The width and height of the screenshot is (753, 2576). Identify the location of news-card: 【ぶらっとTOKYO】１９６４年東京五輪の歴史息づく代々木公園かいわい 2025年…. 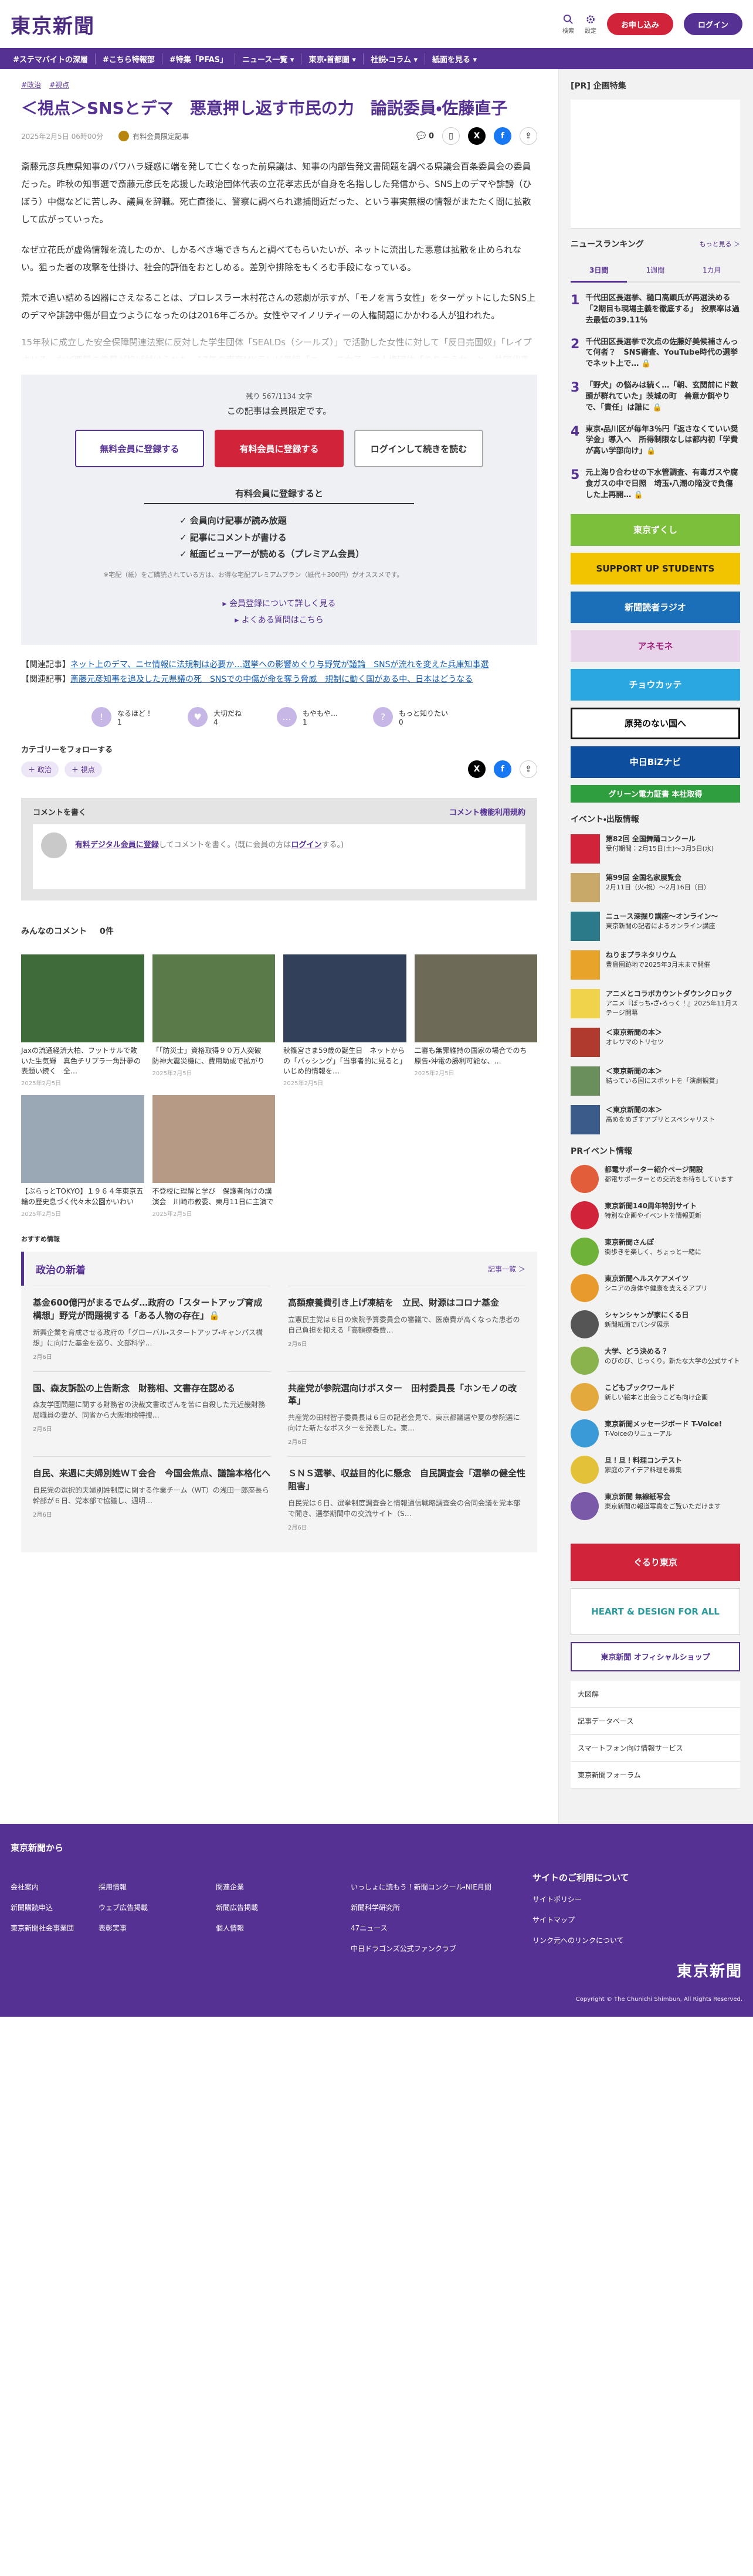
(82, 1157).